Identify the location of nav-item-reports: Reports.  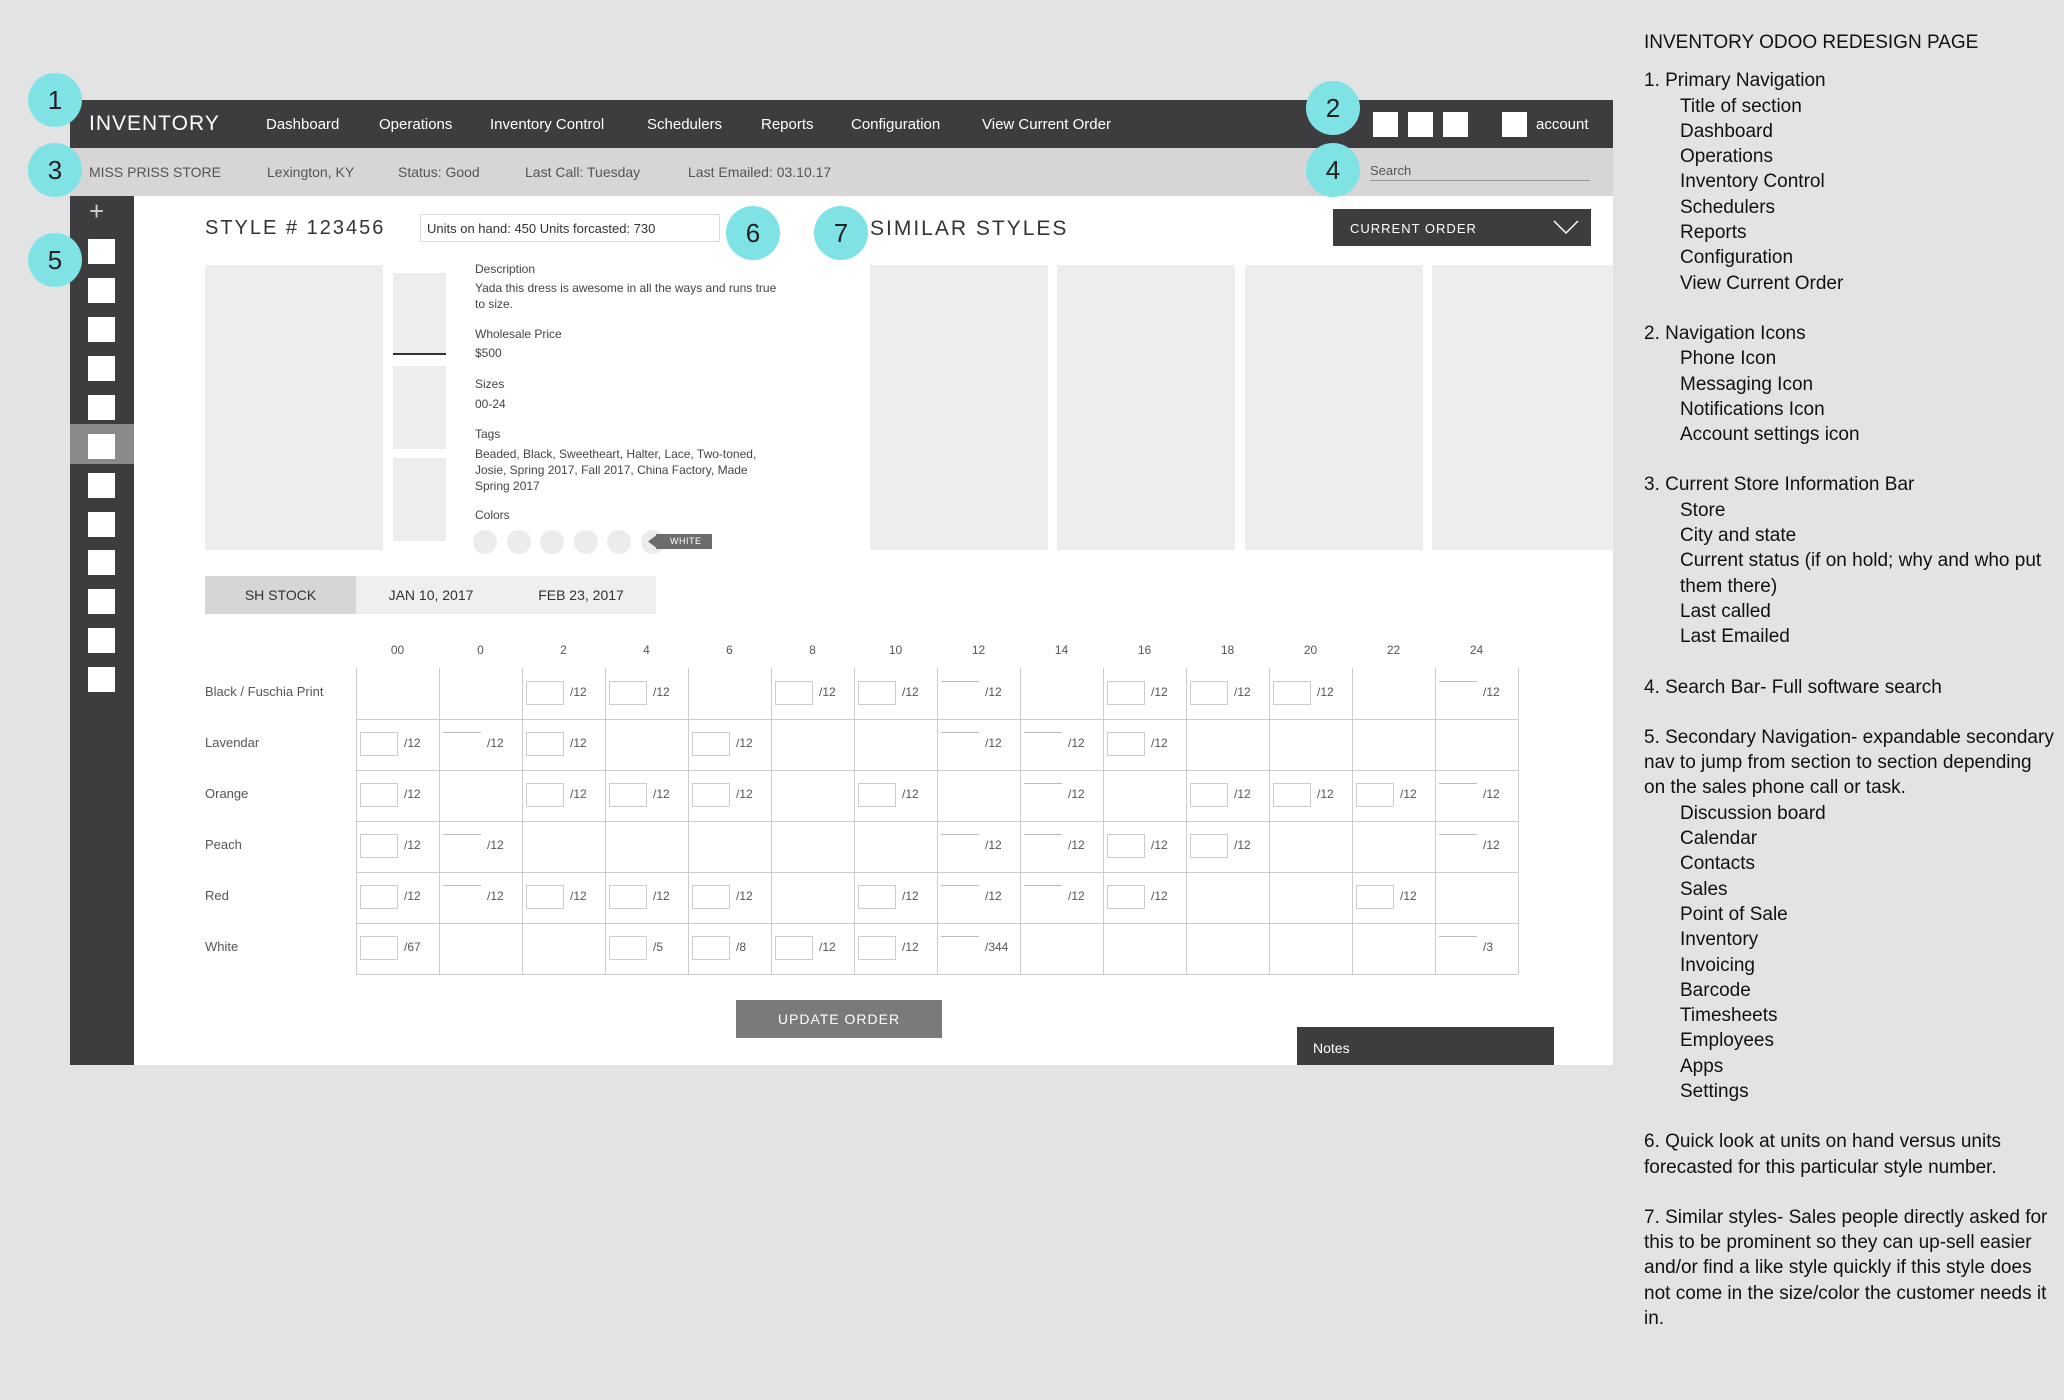
(787, 124).